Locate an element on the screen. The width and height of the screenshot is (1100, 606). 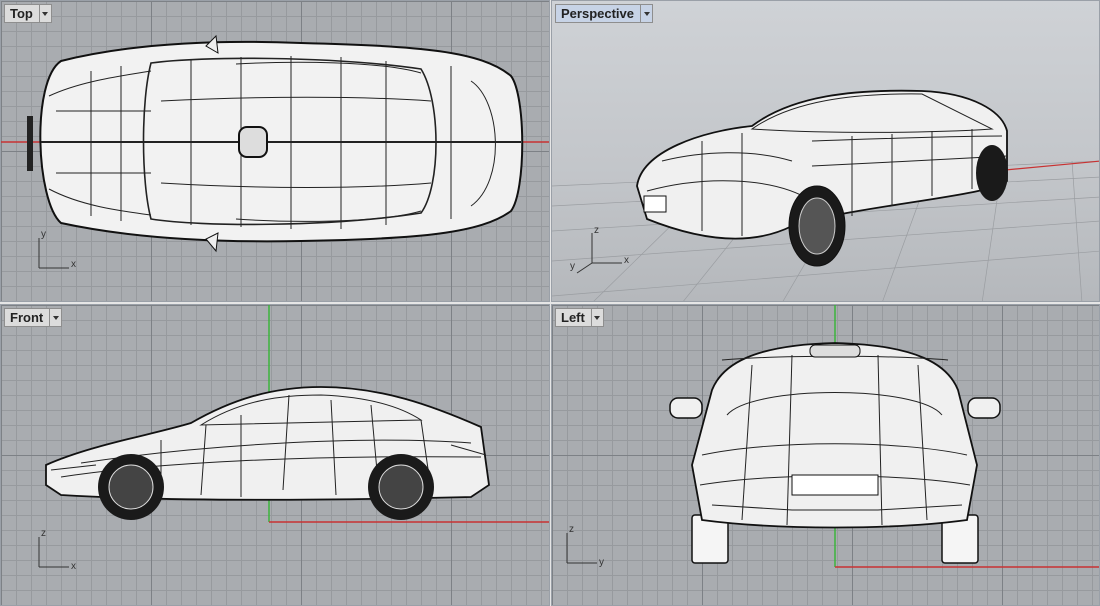
viewport-title: Top is located at coordinates (21, 13).